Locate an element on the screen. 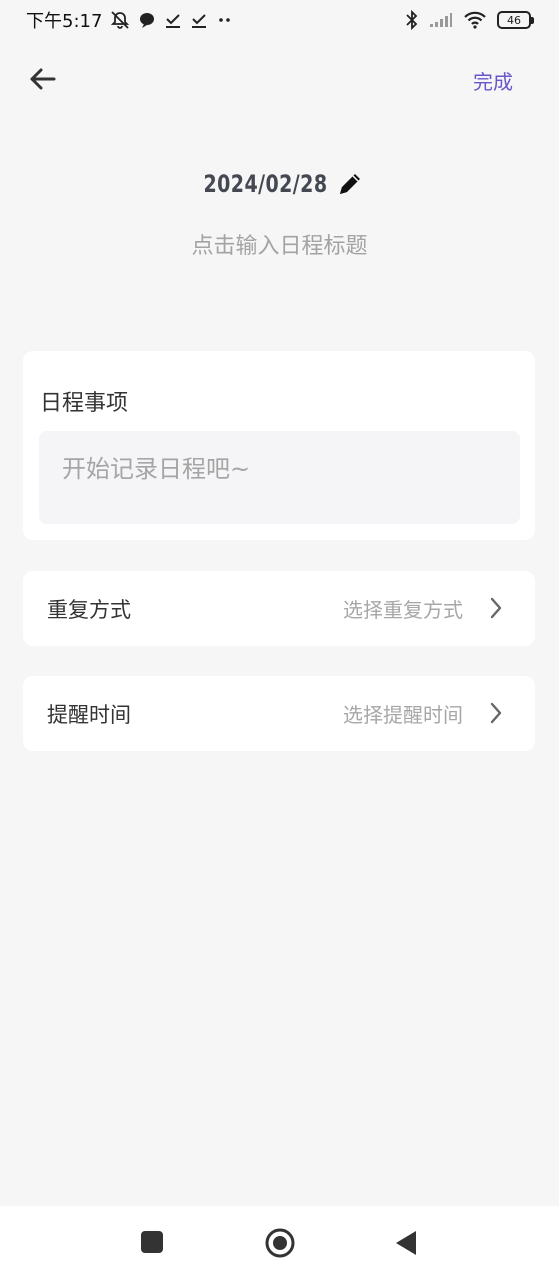 This screenshot has width=559, height=1280. arrow-left-icon is located at coordinates (42, 81).